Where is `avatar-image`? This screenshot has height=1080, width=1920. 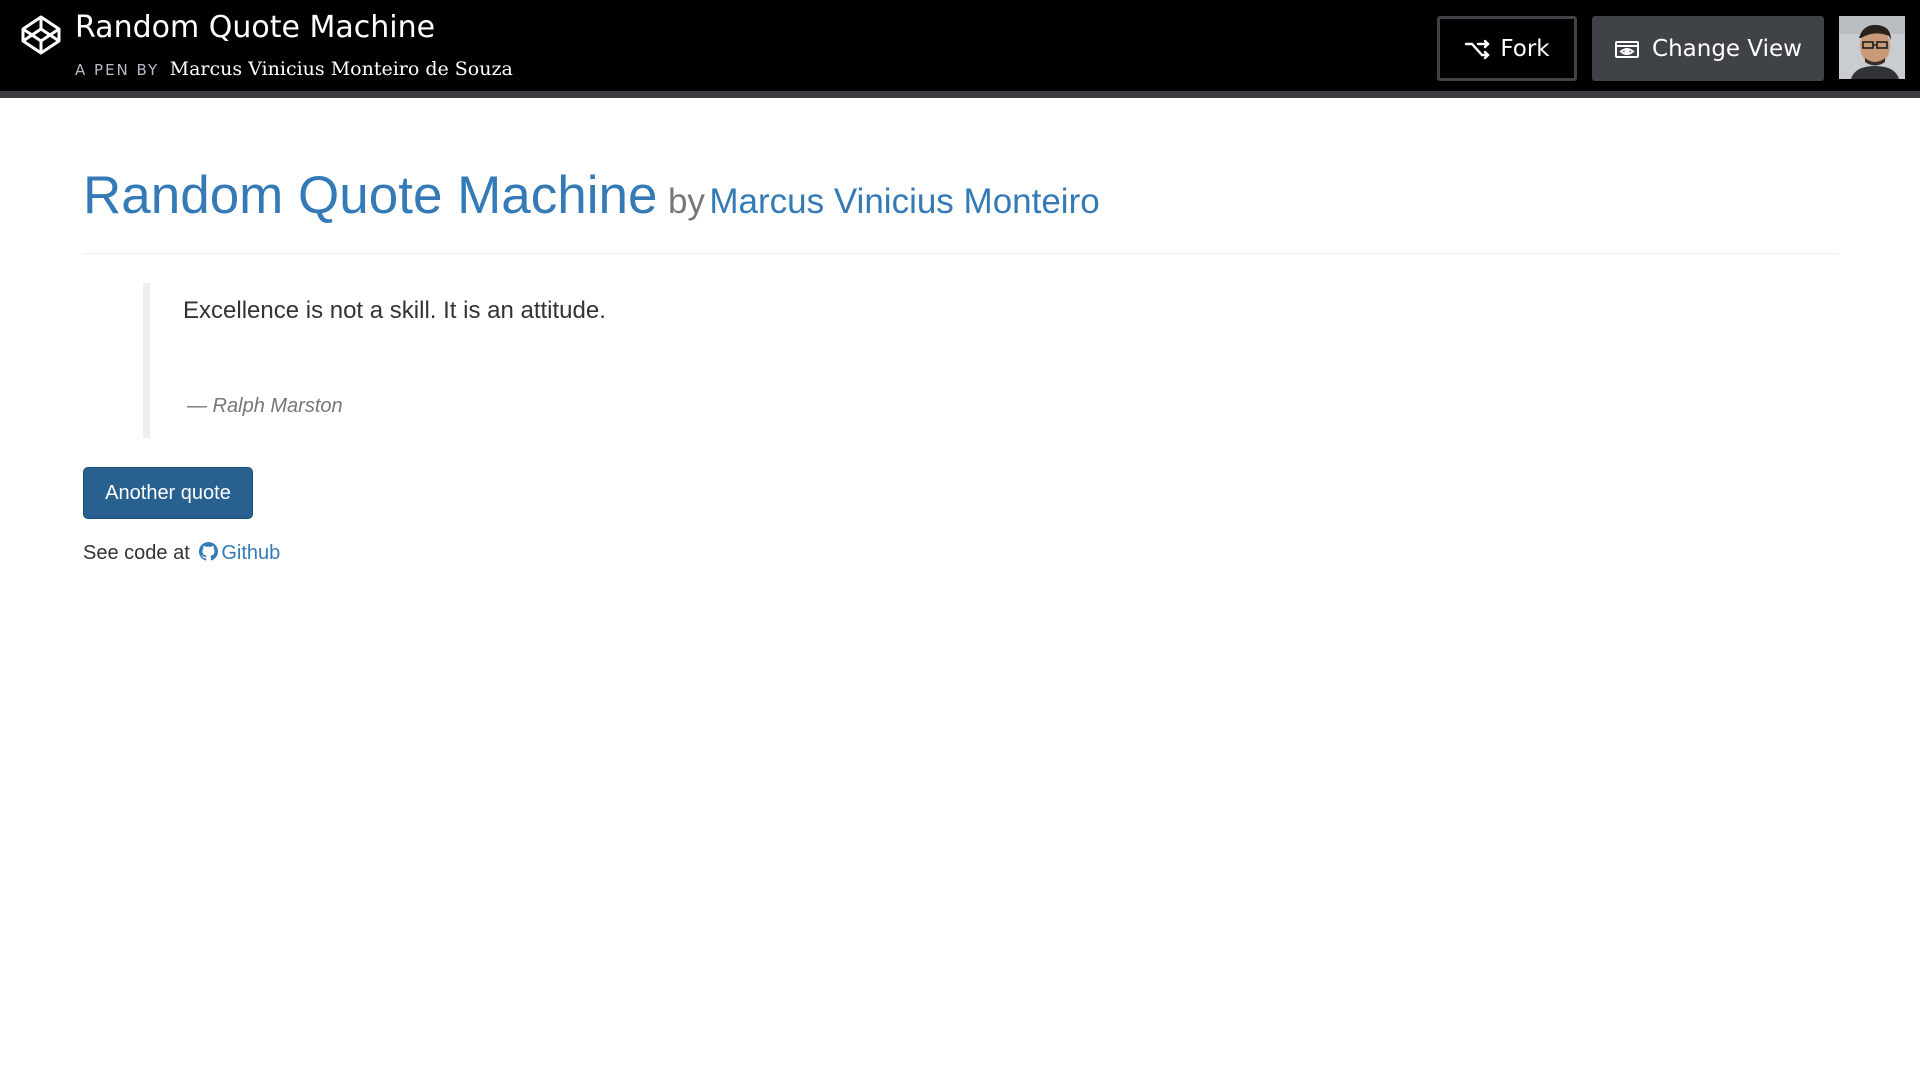 avatar-image is located at coordinates (1872, 47).